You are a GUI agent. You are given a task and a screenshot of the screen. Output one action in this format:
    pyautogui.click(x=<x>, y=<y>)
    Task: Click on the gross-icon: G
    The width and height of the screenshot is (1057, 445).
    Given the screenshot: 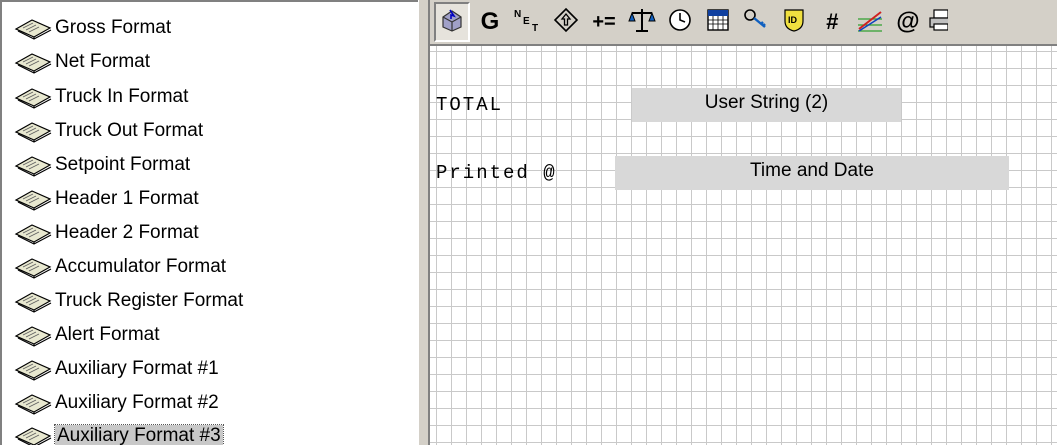 What is the action you would take?
    pyautogui.click(x=490, y=21)
    